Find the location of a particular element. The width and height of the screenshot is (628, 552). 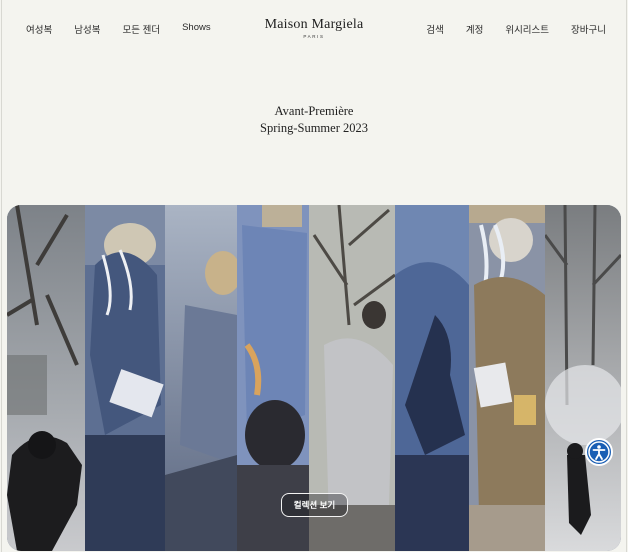

hero-panel-3-art is located at coordinates (201, 378).